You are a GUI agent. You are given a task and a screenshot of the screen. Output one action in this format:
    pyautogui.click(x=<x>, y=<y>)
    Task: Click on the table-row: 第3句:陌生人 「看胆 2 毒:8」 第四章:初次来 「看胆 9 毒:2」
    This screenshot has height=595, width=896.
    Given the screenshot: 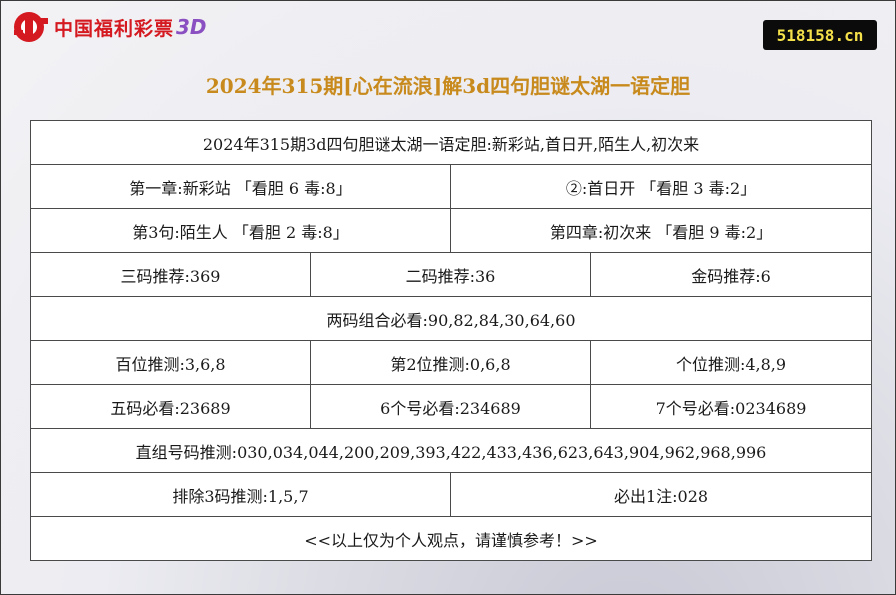 What is the action you would take?
    pyautogui.click(x=451, y=230)
    